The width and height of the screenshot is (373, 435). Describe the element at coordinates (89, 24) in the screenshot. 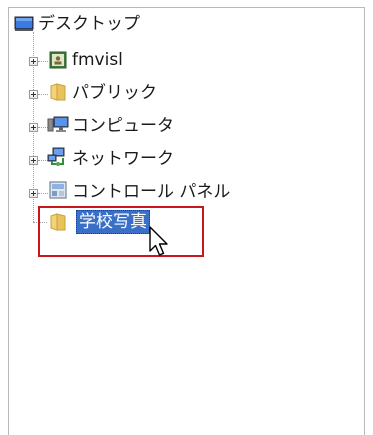

I see `tree-item-label: デスクトップ` at that location.